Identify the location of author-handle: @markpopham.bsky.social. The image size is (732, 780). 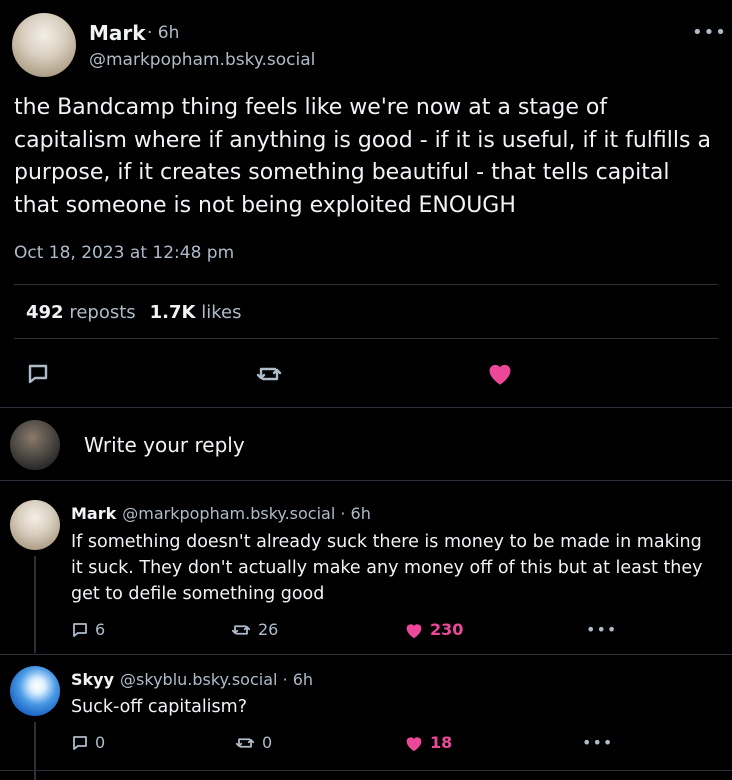
(202, 60).